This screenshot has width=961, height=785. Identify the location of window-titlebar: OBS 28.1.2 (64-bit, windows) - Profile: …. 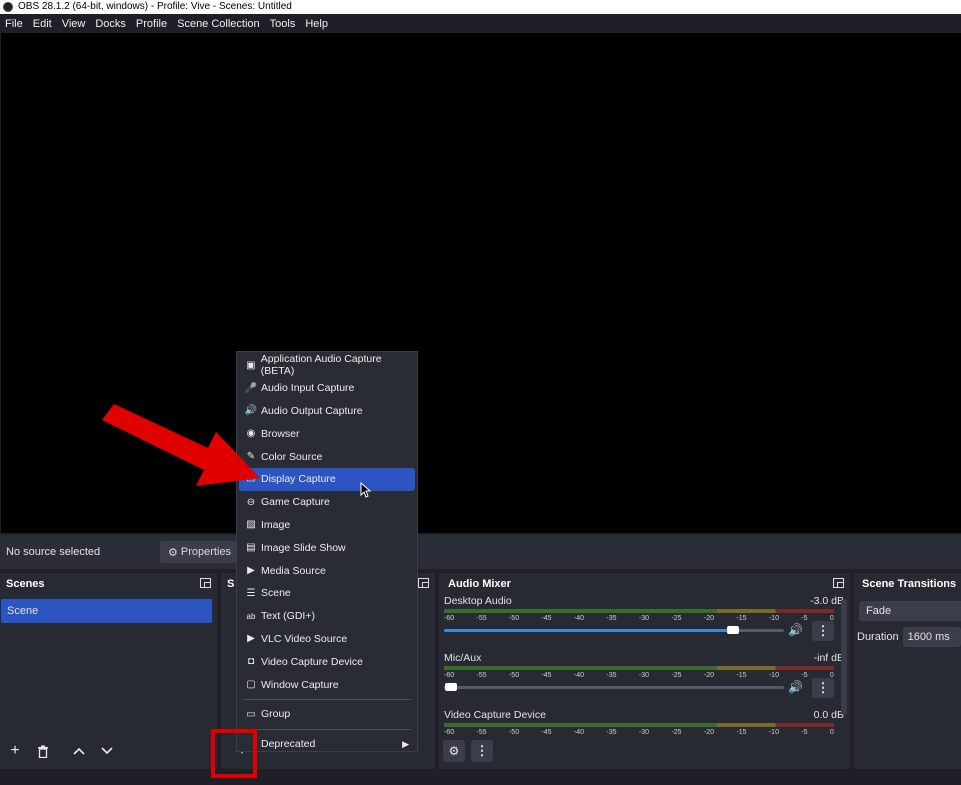
(480, 7).